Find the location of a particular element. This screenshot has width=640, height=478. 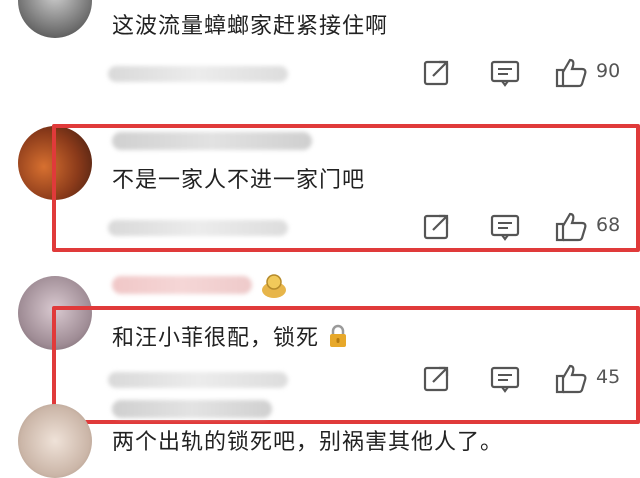

thumb-up-icon is located at coordinates (571, 73).